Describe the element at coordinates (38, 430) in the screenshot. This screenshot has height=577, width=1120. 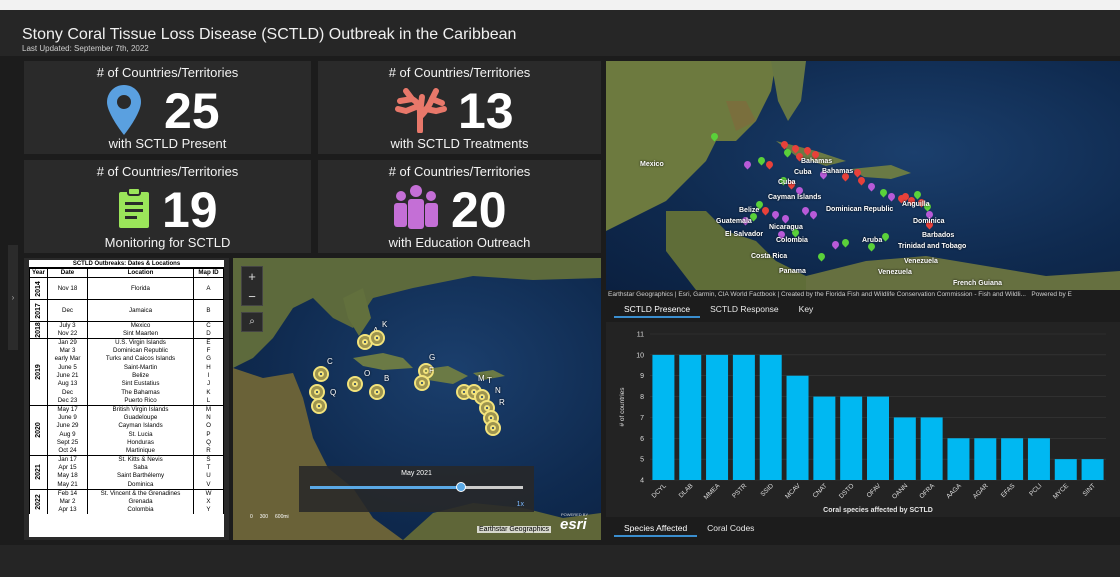
I see `year-label: 2020` at that location.